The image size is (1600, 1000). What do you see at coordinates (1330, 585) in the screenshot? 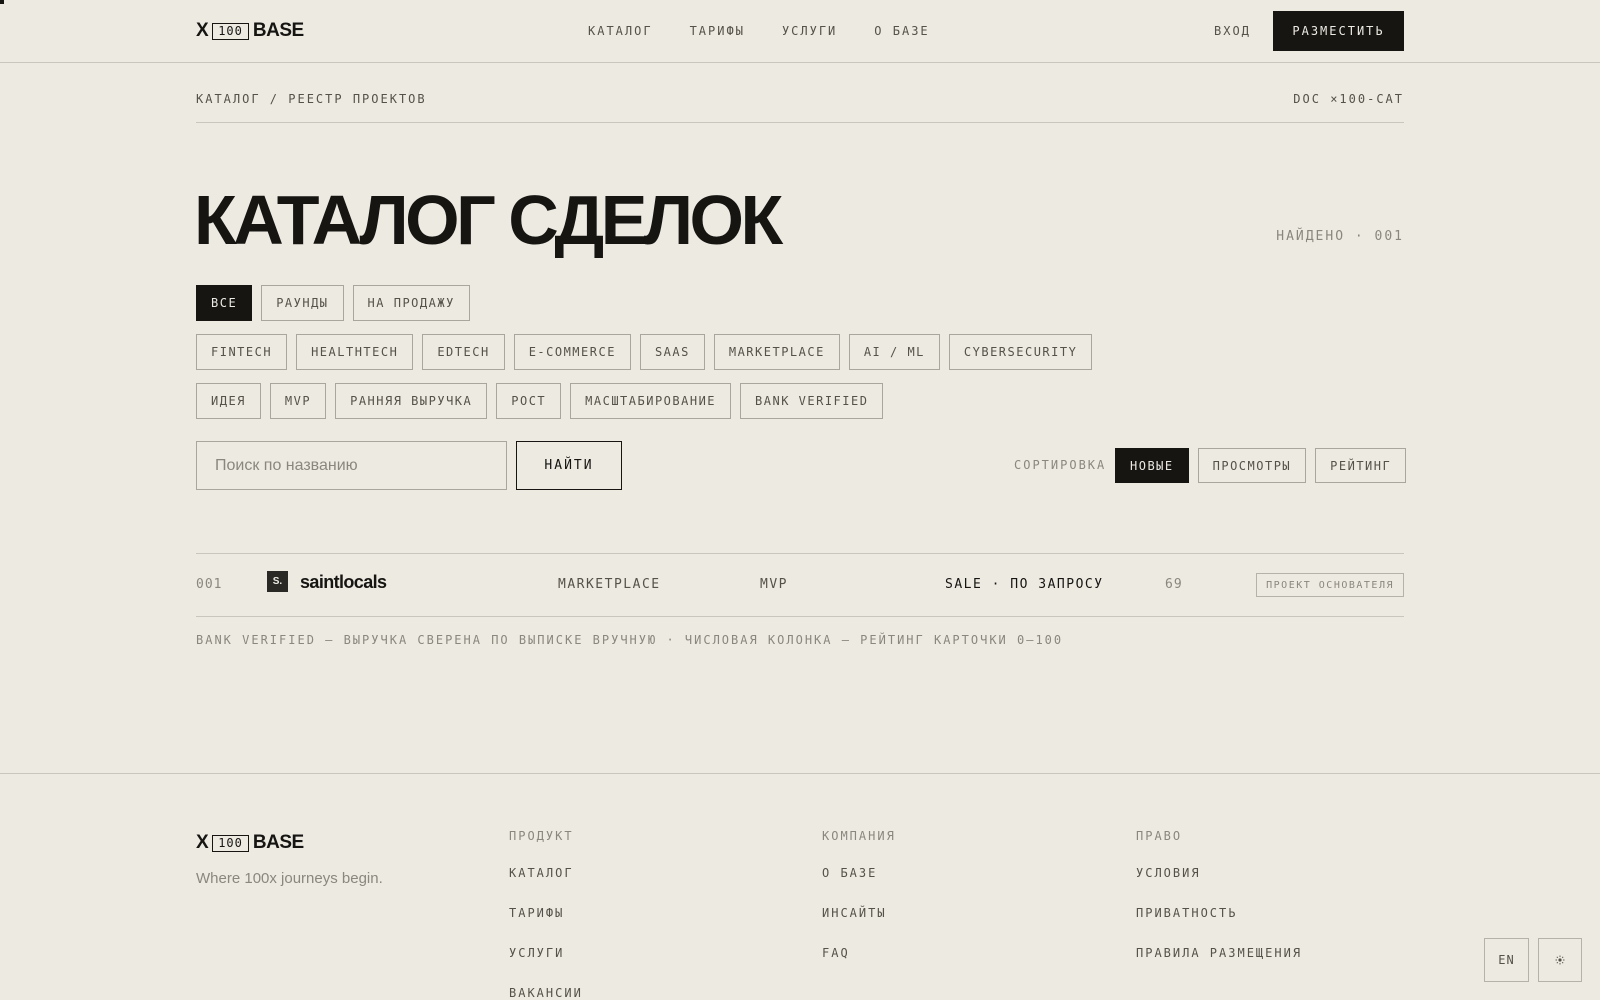
I see `founder-badge: ПРОЕКТ ОСНОВАТЕЛЯ` at bounding box center [1330, 585].